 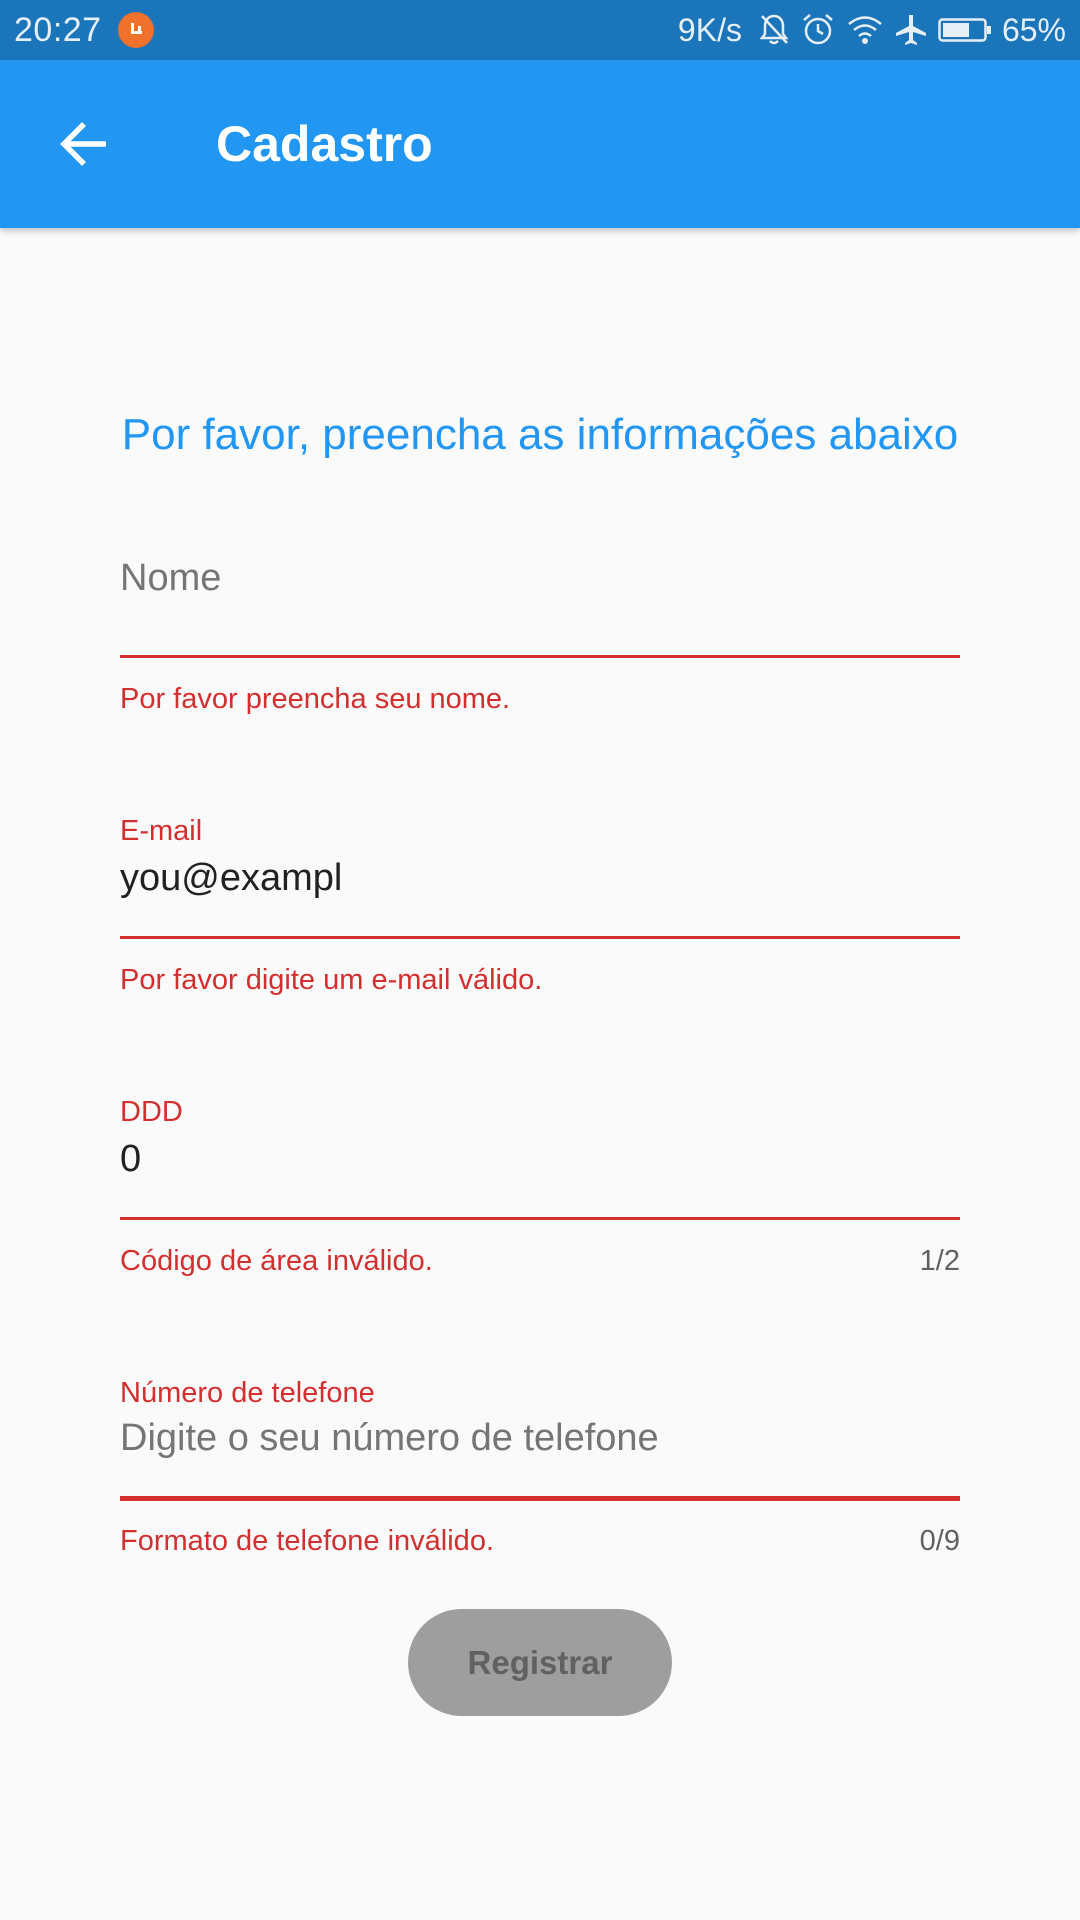 What do you see at coordinates (315, 699) in the screenshot?
I see `name-error: Por favor preencha seu nome.` at bounding box center [315, 699].